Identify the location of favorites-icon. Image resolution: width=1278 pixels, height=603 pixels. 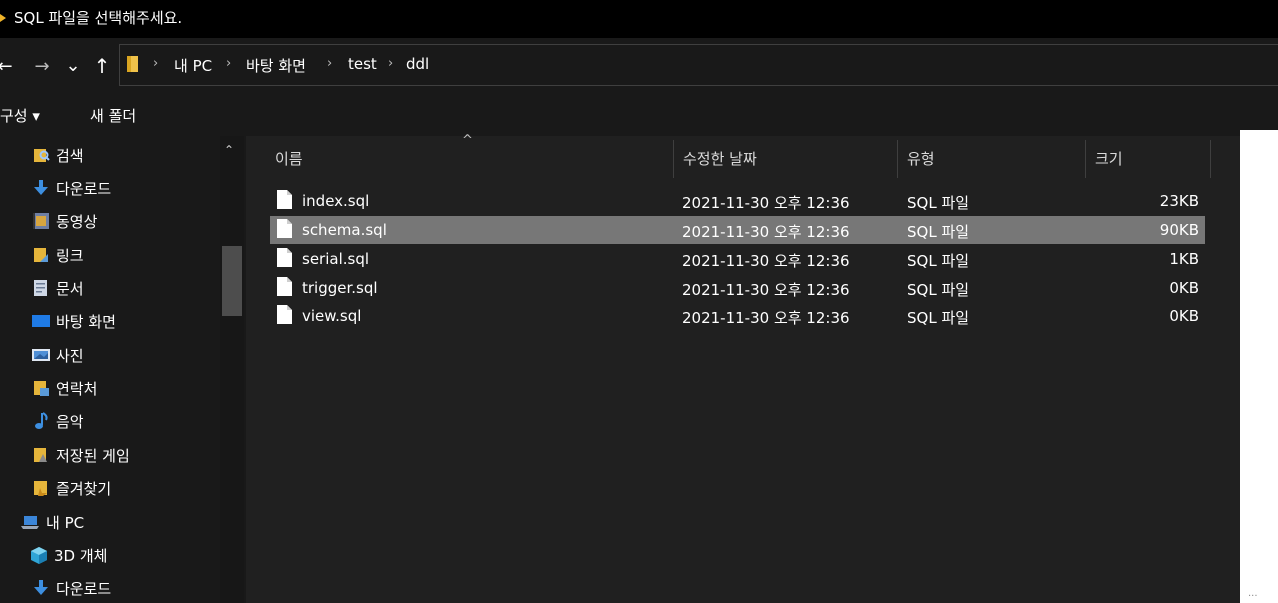
(40, 488).